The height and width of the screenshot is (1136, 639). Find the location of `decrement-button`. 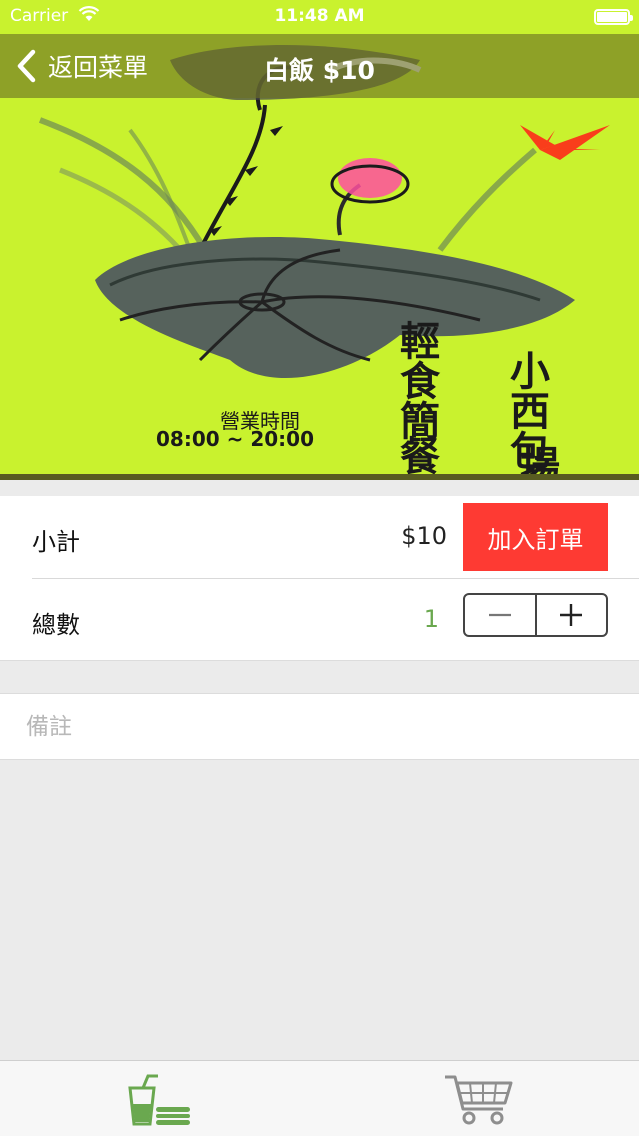

decrement-button is located at coordinates (500, 615).